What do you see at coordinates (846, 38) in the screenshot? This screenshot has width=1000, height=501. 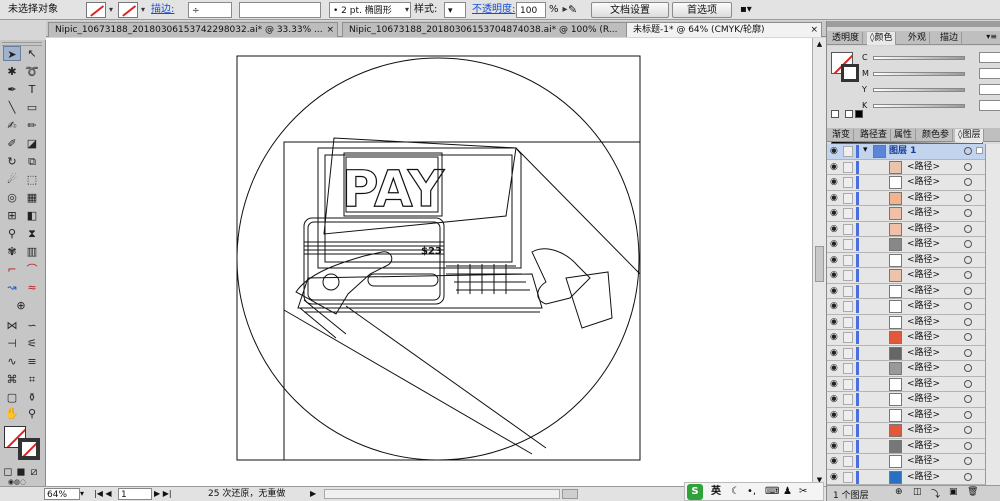 I see `tab-transparency: 透明度` at bounding box center [846, 38].